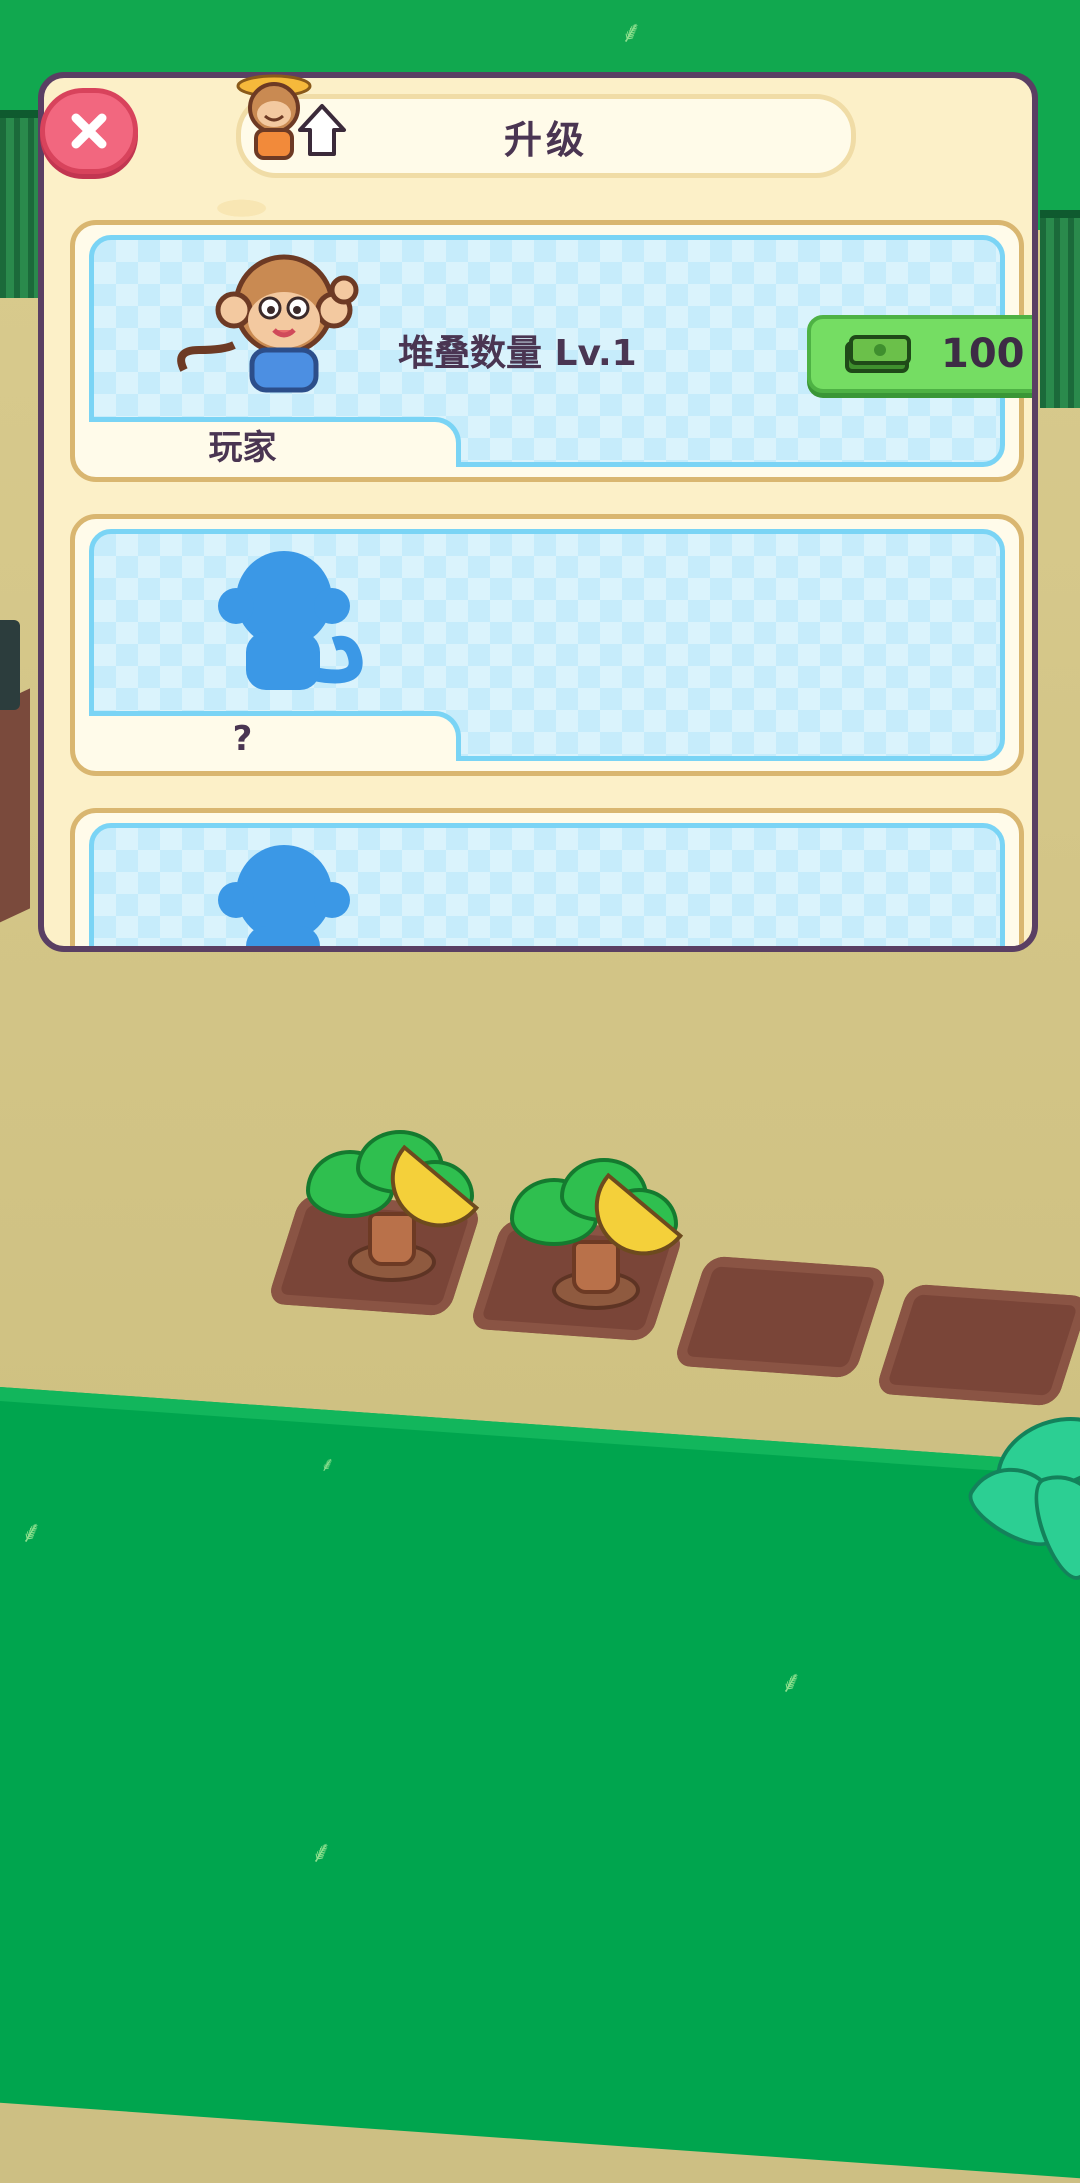  I want to click on palm-plant, so click(1019, 1493).